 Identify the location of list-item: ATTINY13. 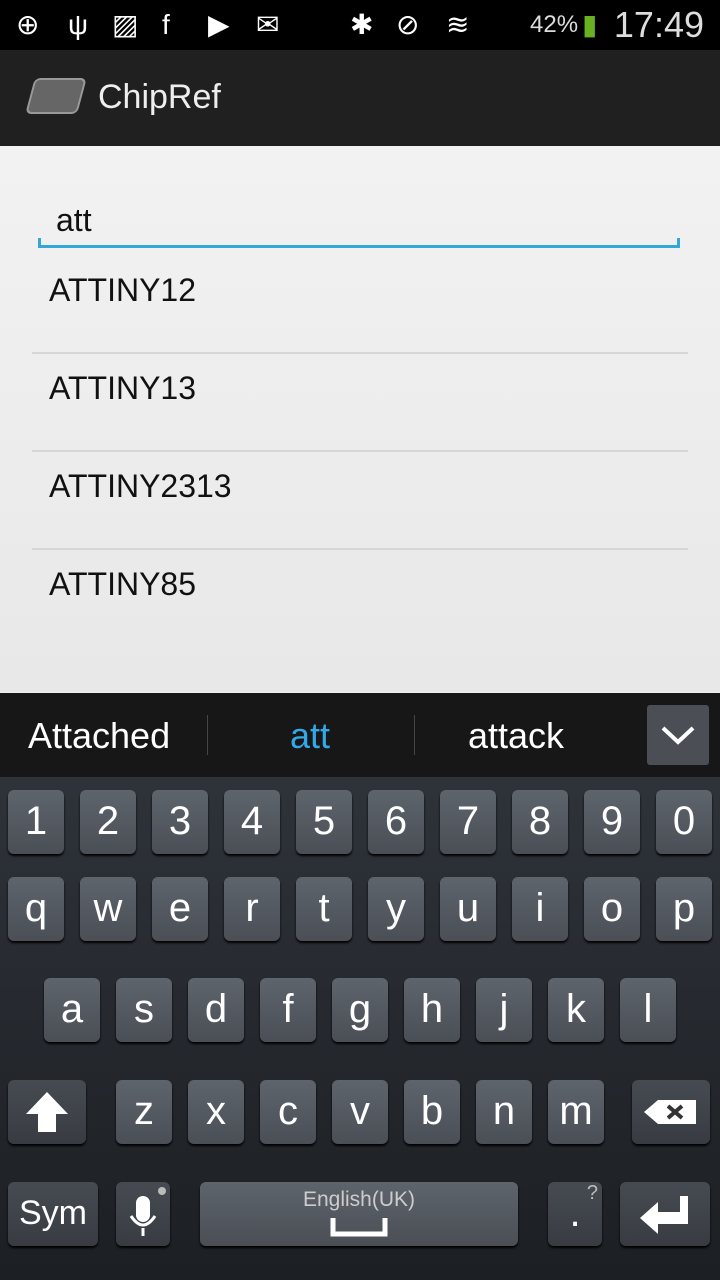
(360, 403).